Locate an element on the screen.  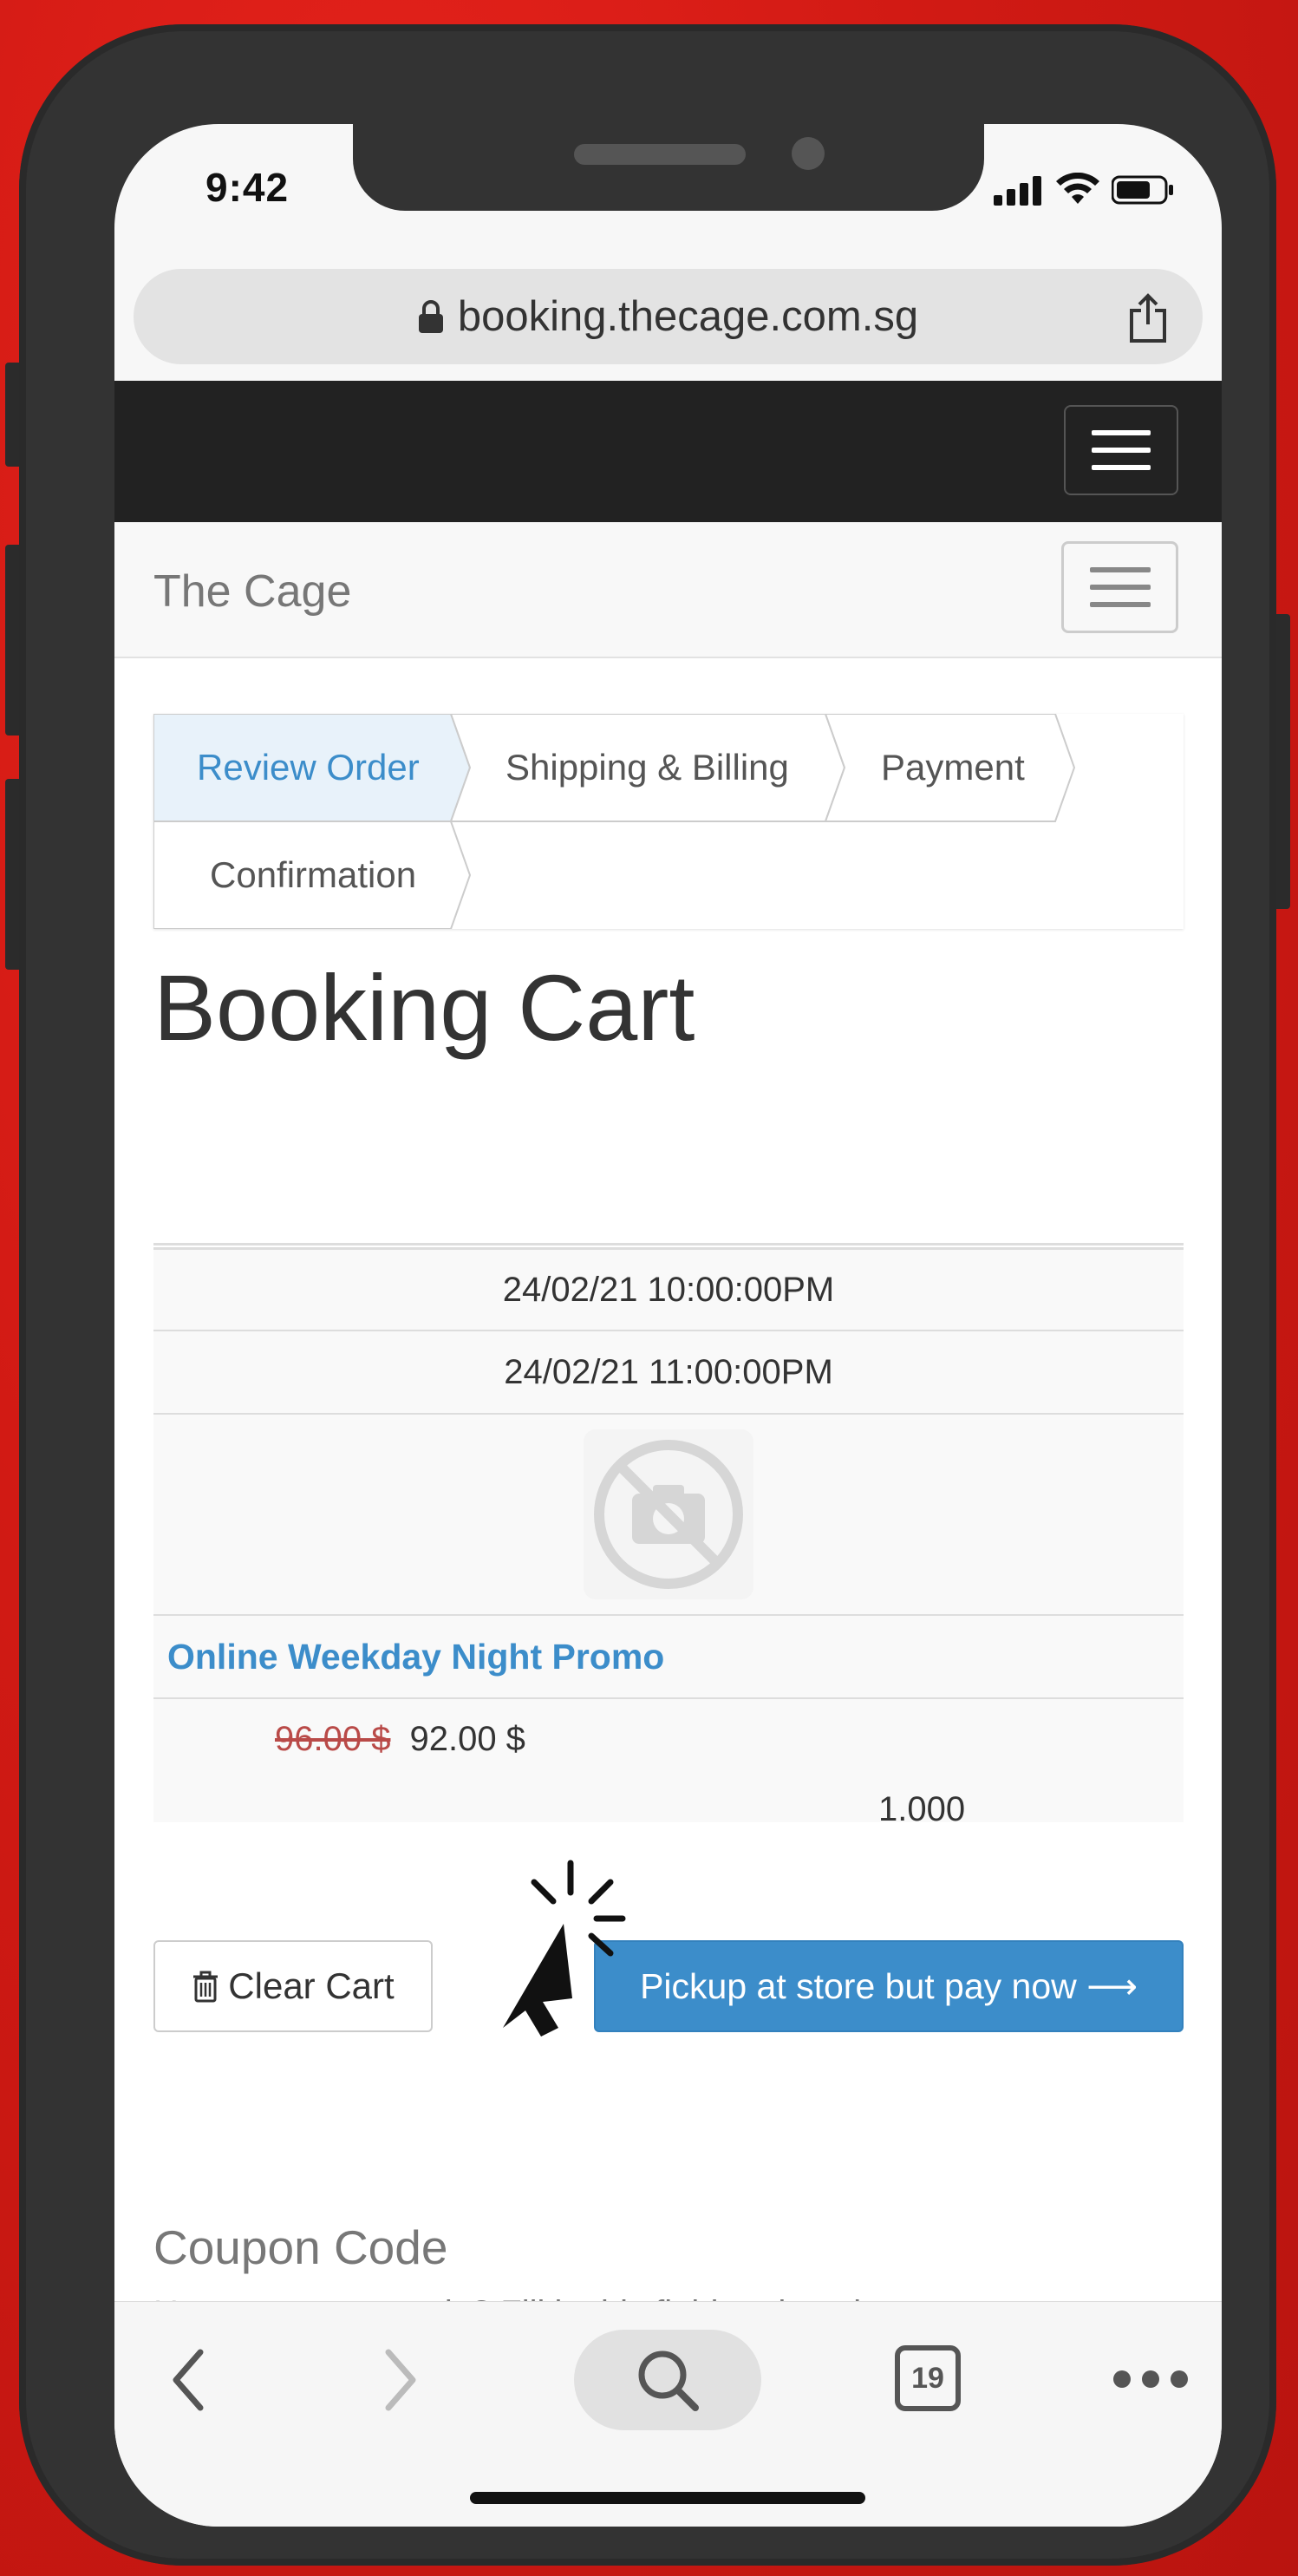
no-photo-icon is located at coordinates (669, 1514).